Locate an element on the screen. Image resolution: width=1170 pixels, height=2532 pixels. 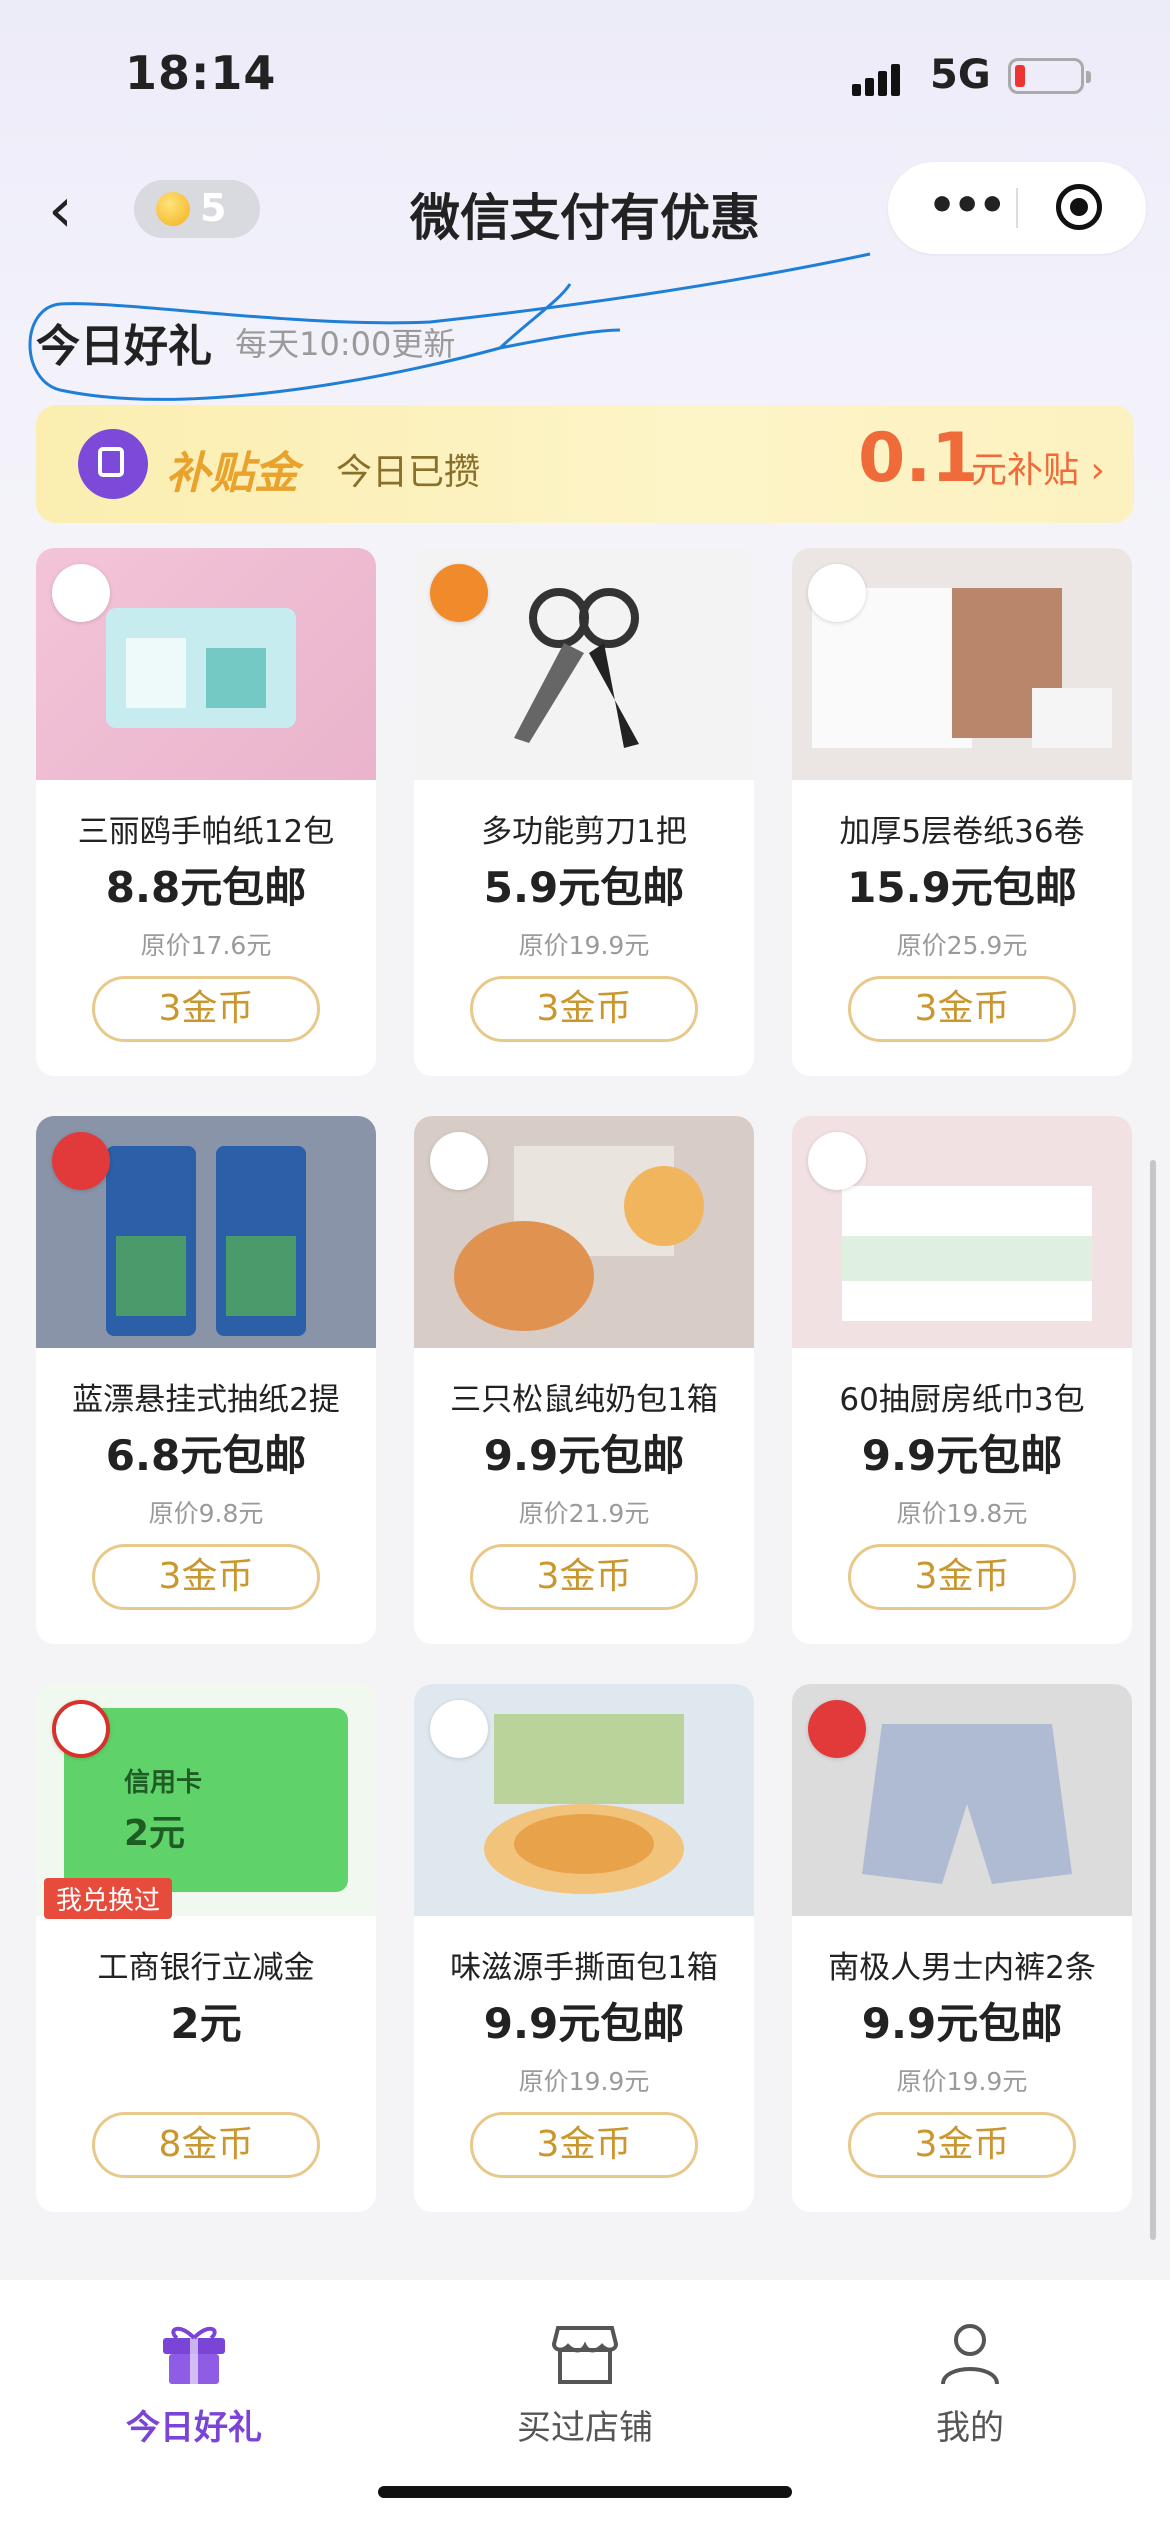
original-price: 原价25.9元 is located at coordinates (962, 945).